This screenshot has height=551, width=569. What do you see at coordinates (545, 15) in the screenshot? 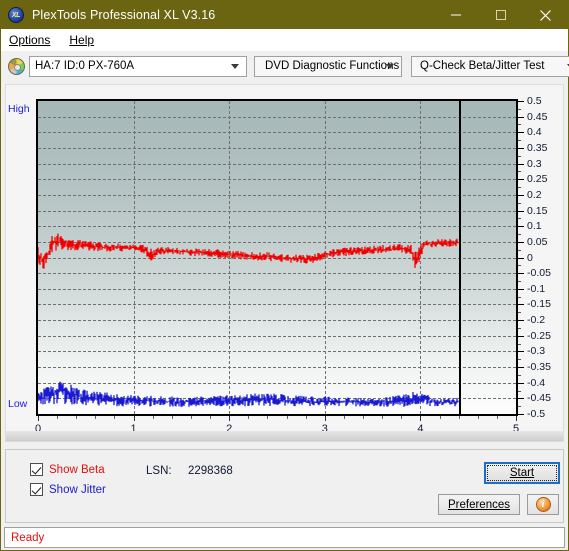
I see `close-button` at bounding box center [545, 15].